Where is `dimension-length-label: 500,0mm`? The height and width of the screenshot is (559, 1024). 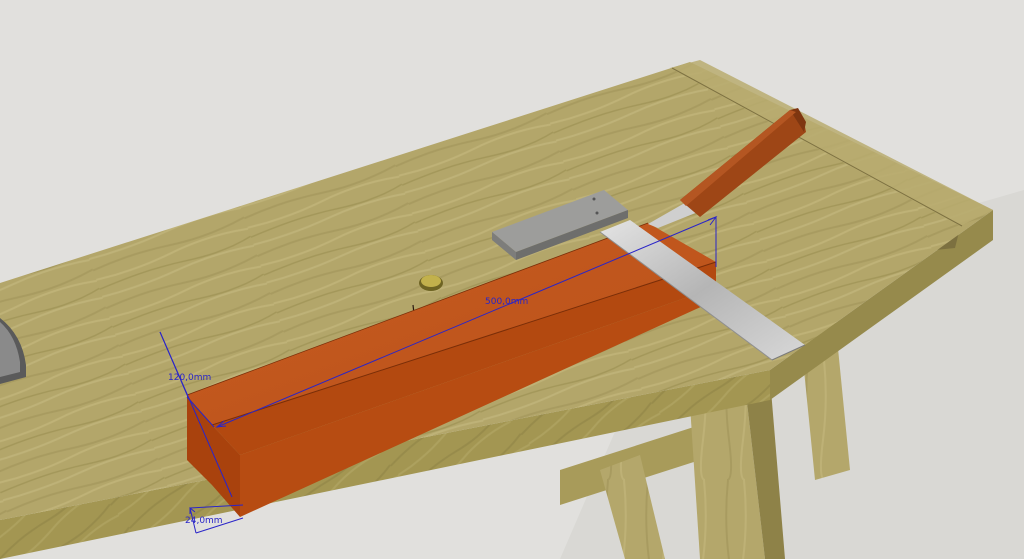 dimension-length-label: 500,0mm is located at coordinates (507, 302).